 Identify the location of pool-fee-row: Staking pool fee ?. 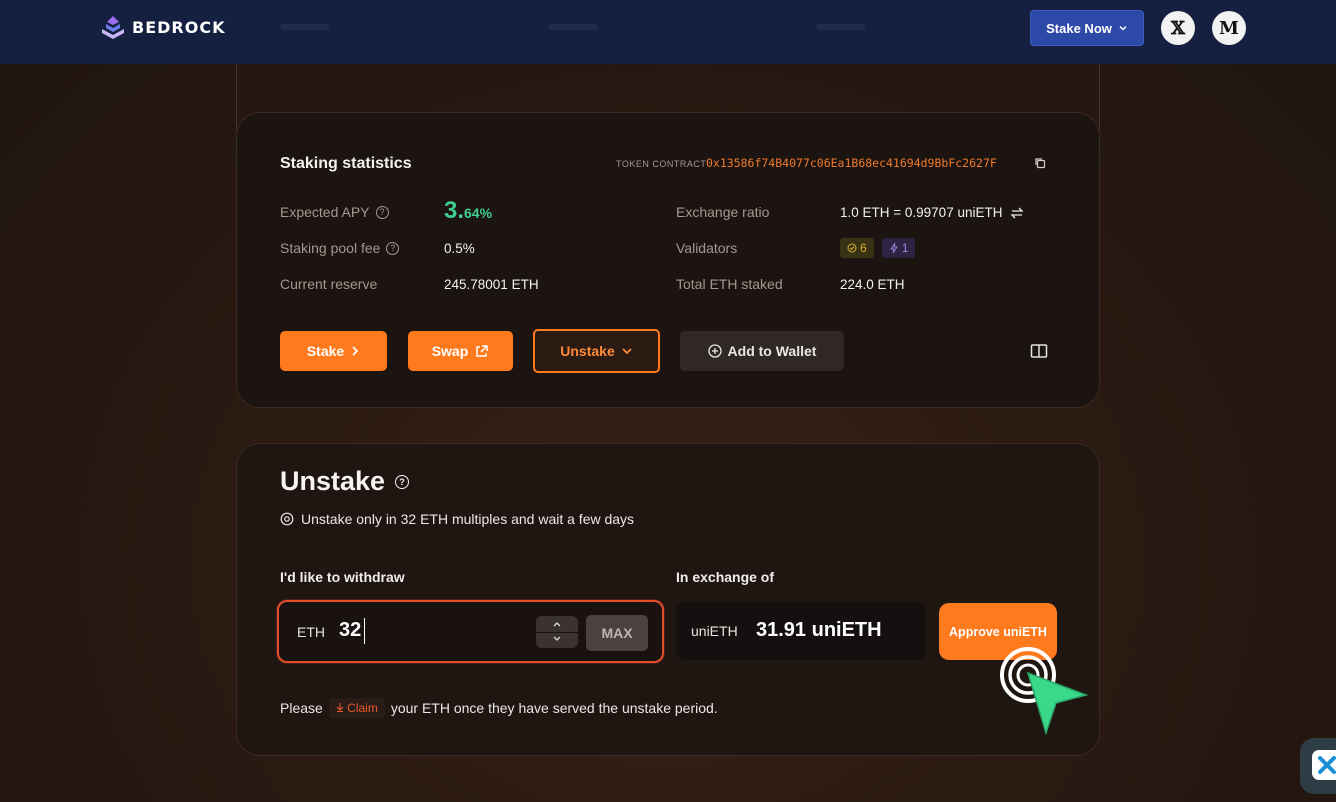
(340, 248).